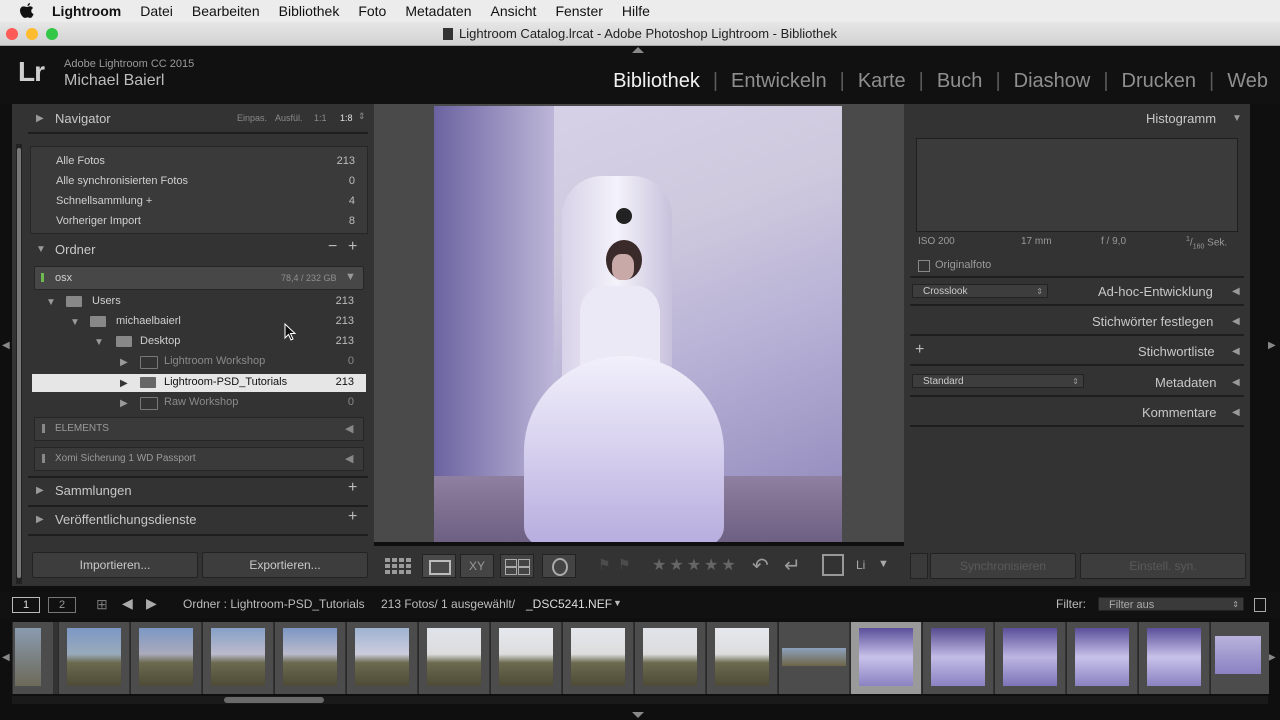  Describe the element at coordinates (833, 565) in the screenshot. I see `crop-overlay-icon` at that location.